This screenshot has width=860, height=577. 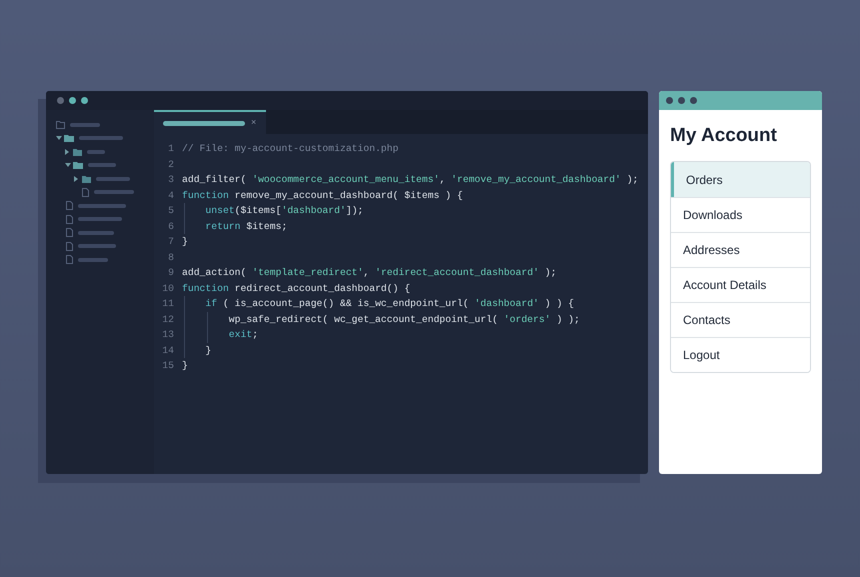 What do you see at coordinates (246, 227) in the screenshot?
I see `code-line: return $items;` at bounding box center [246, 227].